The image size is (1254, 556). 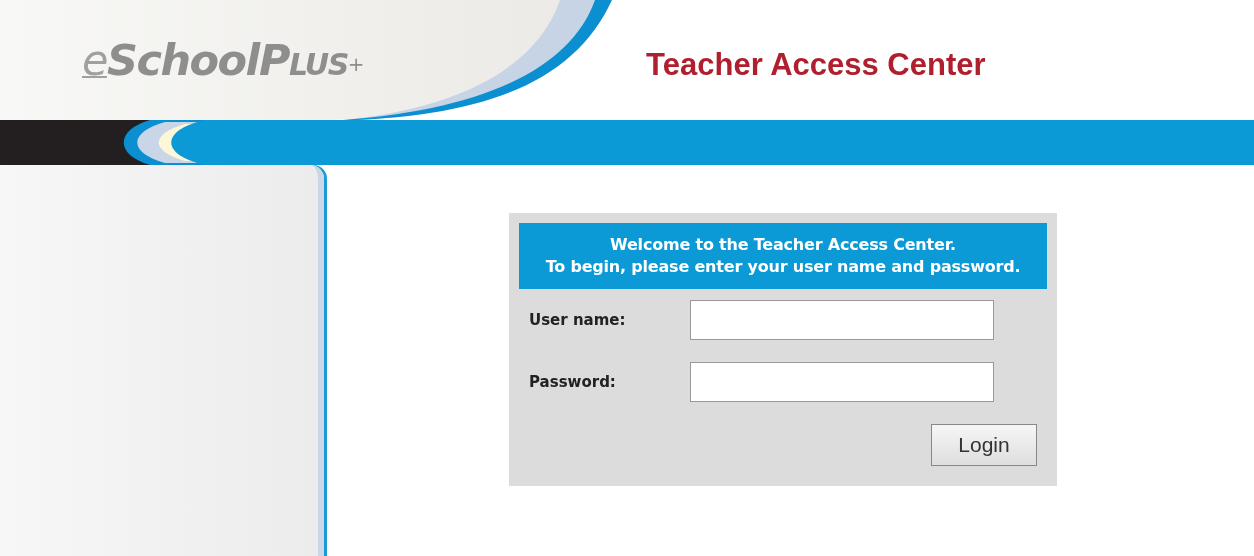 I want to click on welcome-text: Welcome to the Teacher Access Center., so click(x=783, y=245).